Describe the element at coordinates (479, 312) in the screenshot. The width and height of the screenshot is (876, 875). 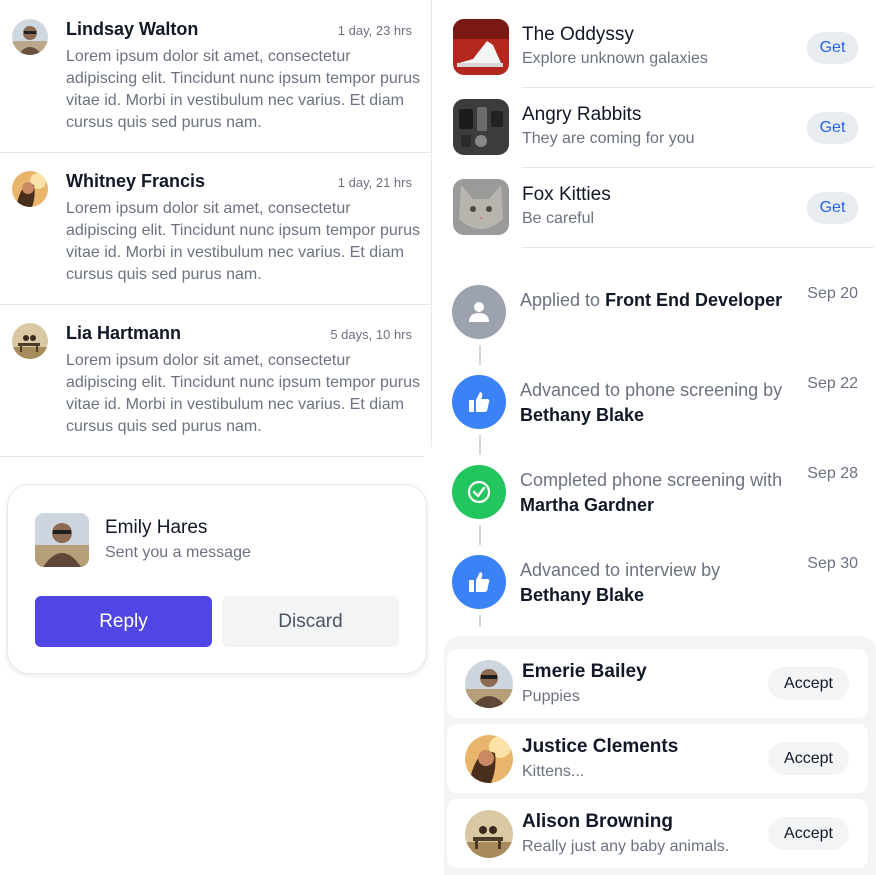
I see `user-icon` at that location.